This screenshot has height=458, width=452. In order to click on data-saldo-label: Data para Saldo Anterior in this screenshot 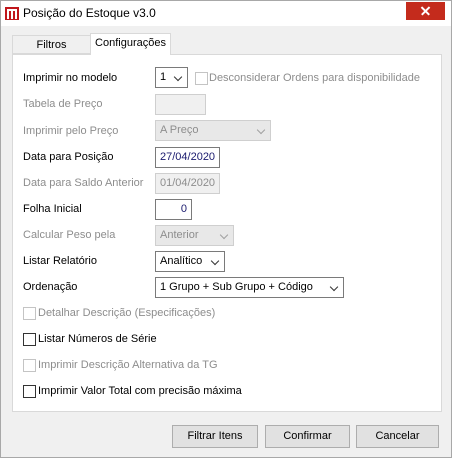, I will do `click(83, 183)`.